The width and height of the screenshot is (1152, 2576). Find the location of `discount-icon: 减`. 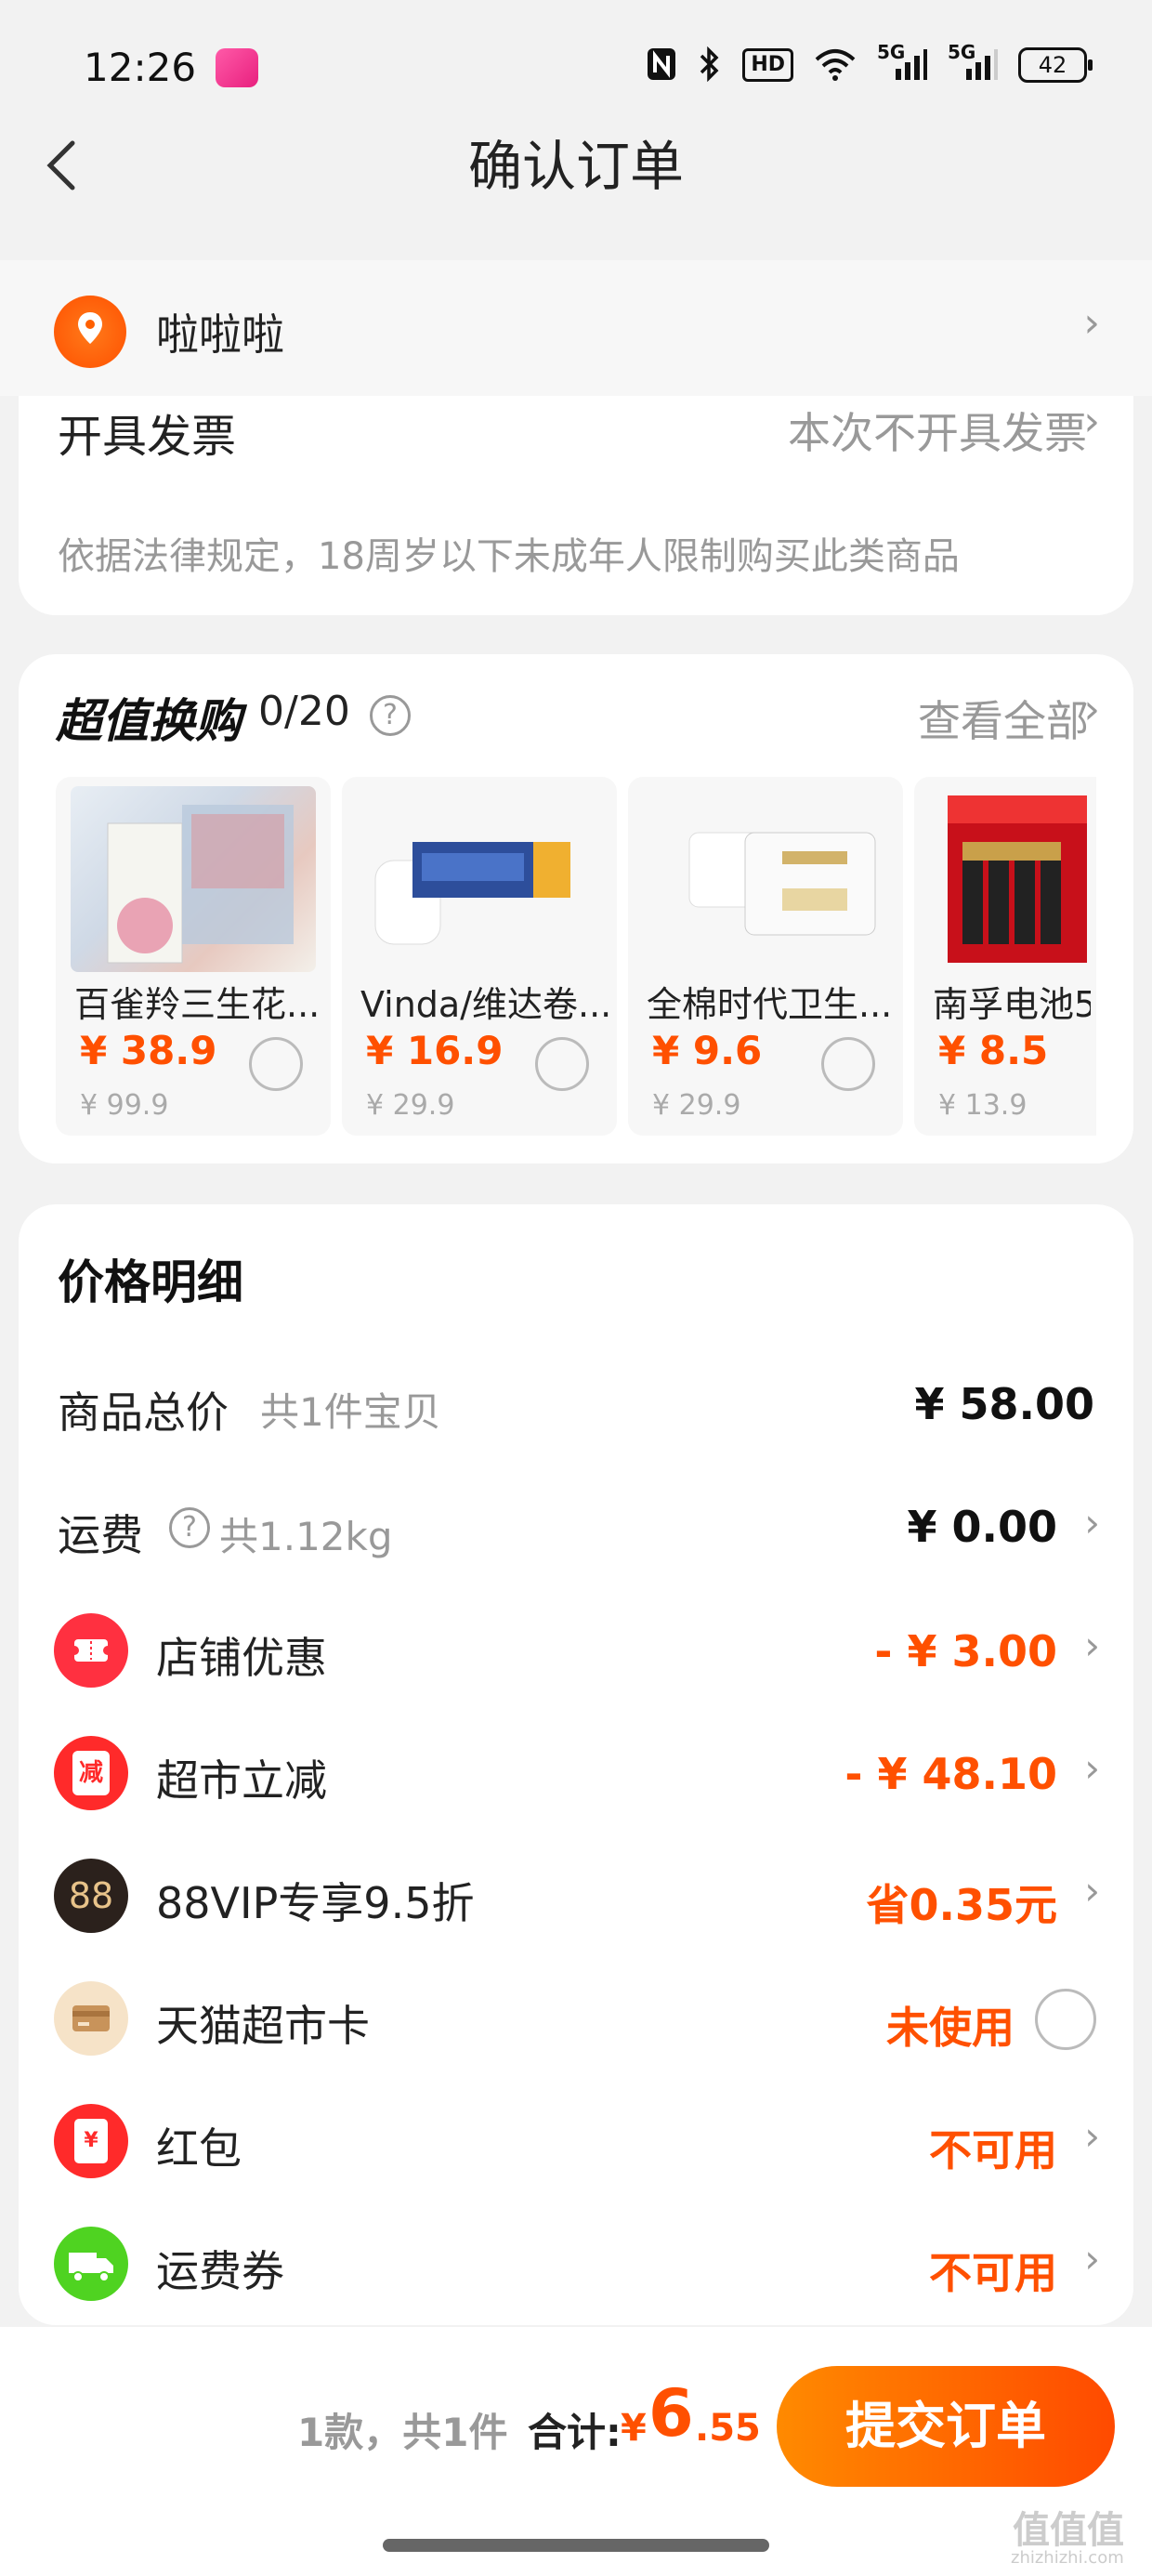

discount-icon: 减 is located at coordinates (91, 1773).